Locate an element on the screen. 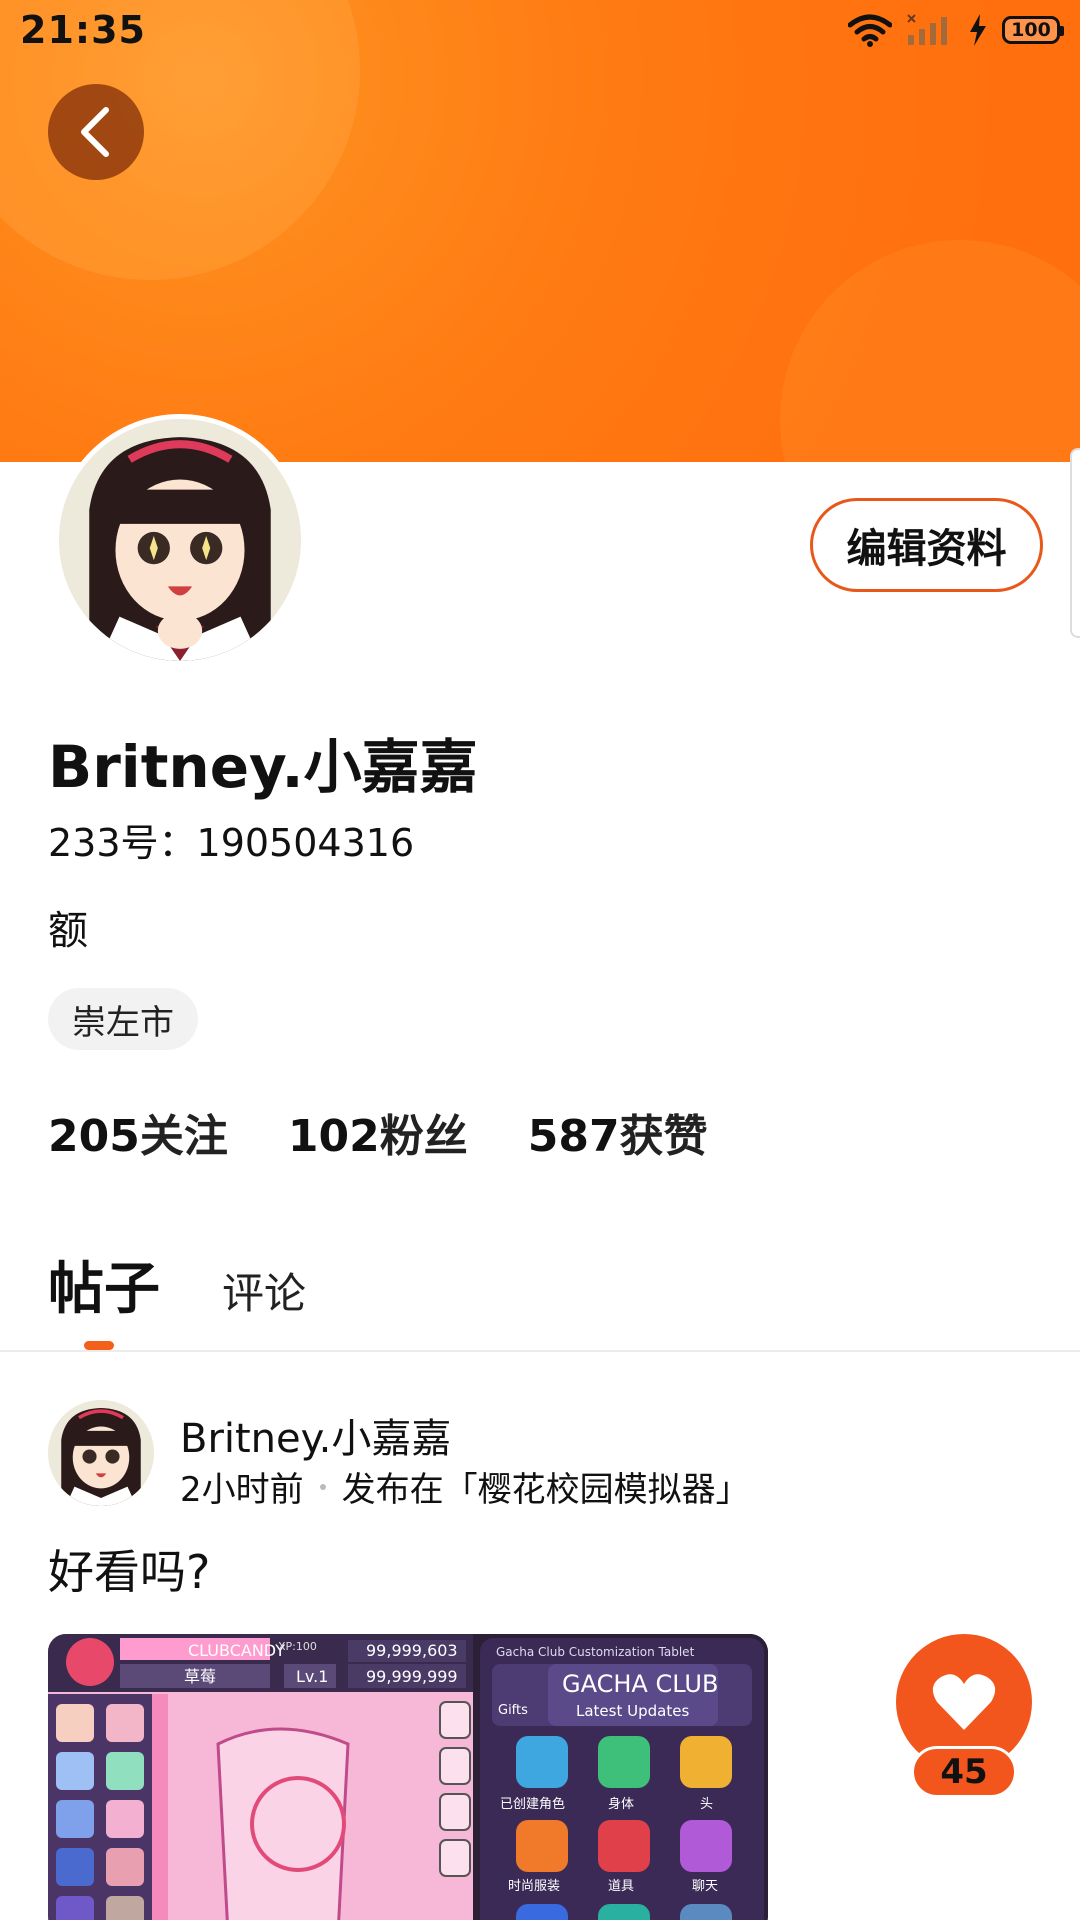 This screenshot has height=1920, width=1080. banner-decoration is located at coordinates (930, 351).